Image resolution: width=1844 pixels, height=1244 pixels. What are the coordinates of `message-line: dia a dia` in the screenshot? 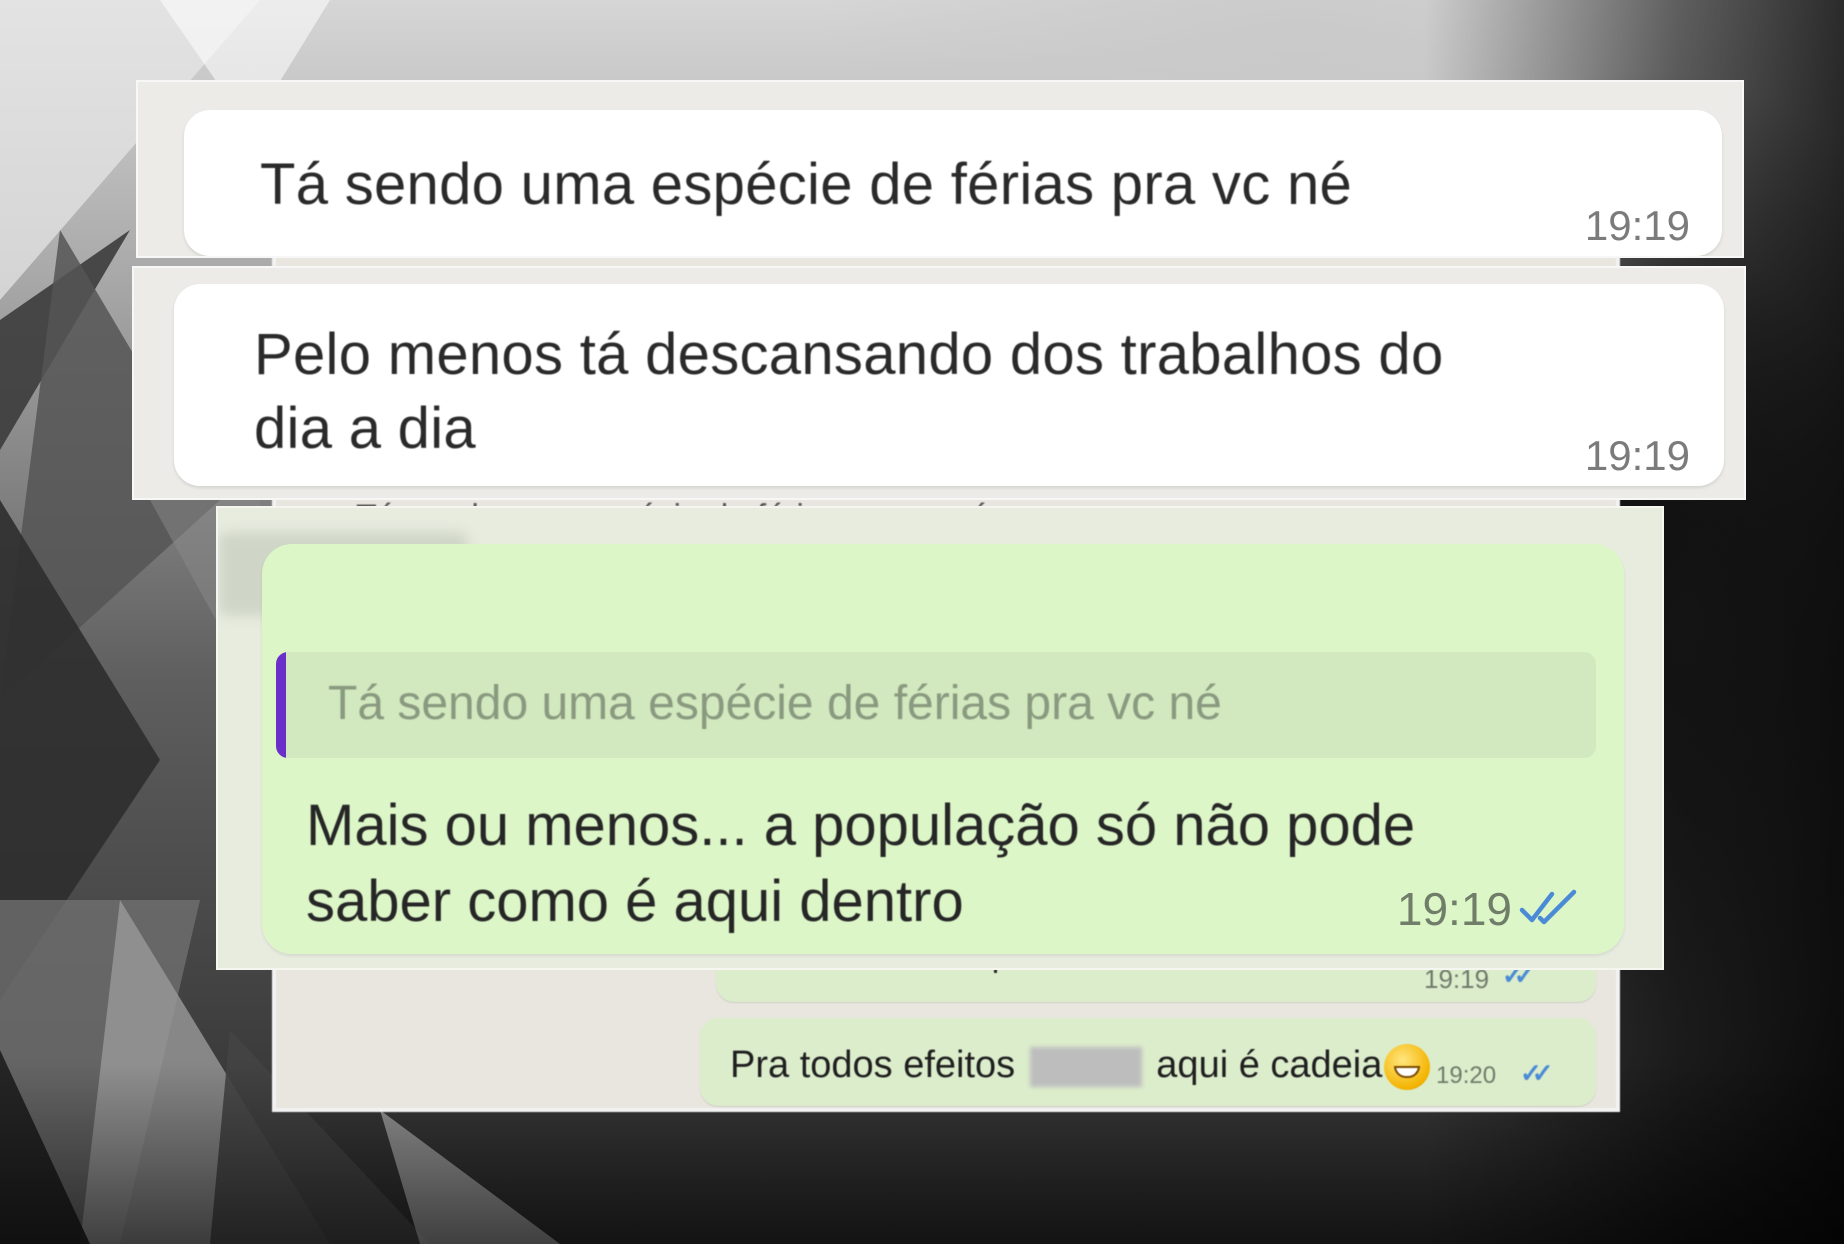 It's located at (365, 428).